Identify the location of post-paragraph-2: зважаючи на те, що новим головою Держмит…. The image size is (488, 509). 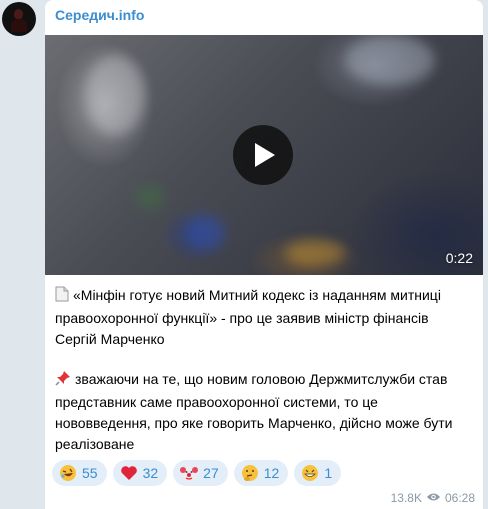
(262, 412).